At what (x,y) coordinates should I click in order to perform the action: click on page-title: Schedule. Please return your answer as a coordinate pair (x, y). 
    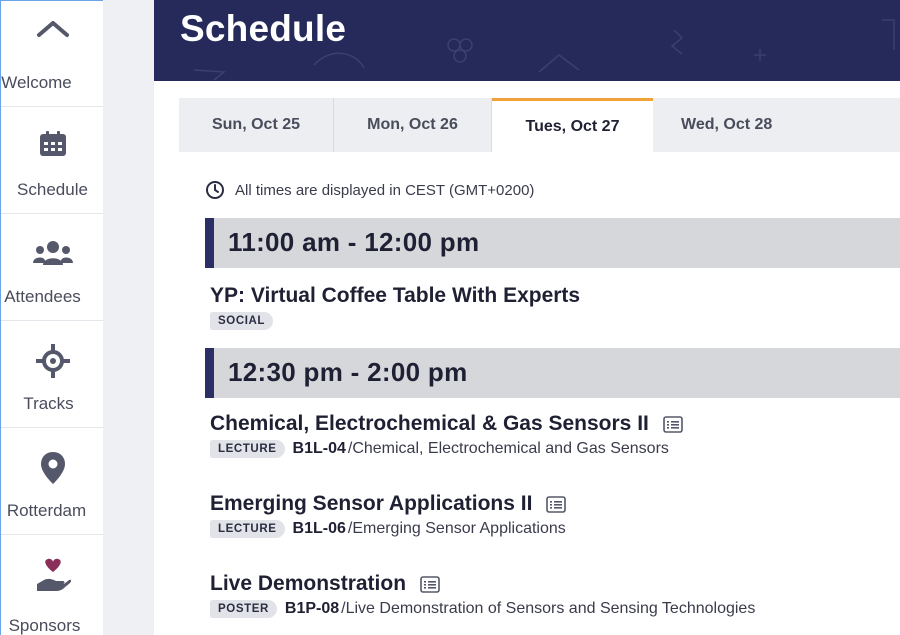
    Looking at the image, I should click on (263, 28).